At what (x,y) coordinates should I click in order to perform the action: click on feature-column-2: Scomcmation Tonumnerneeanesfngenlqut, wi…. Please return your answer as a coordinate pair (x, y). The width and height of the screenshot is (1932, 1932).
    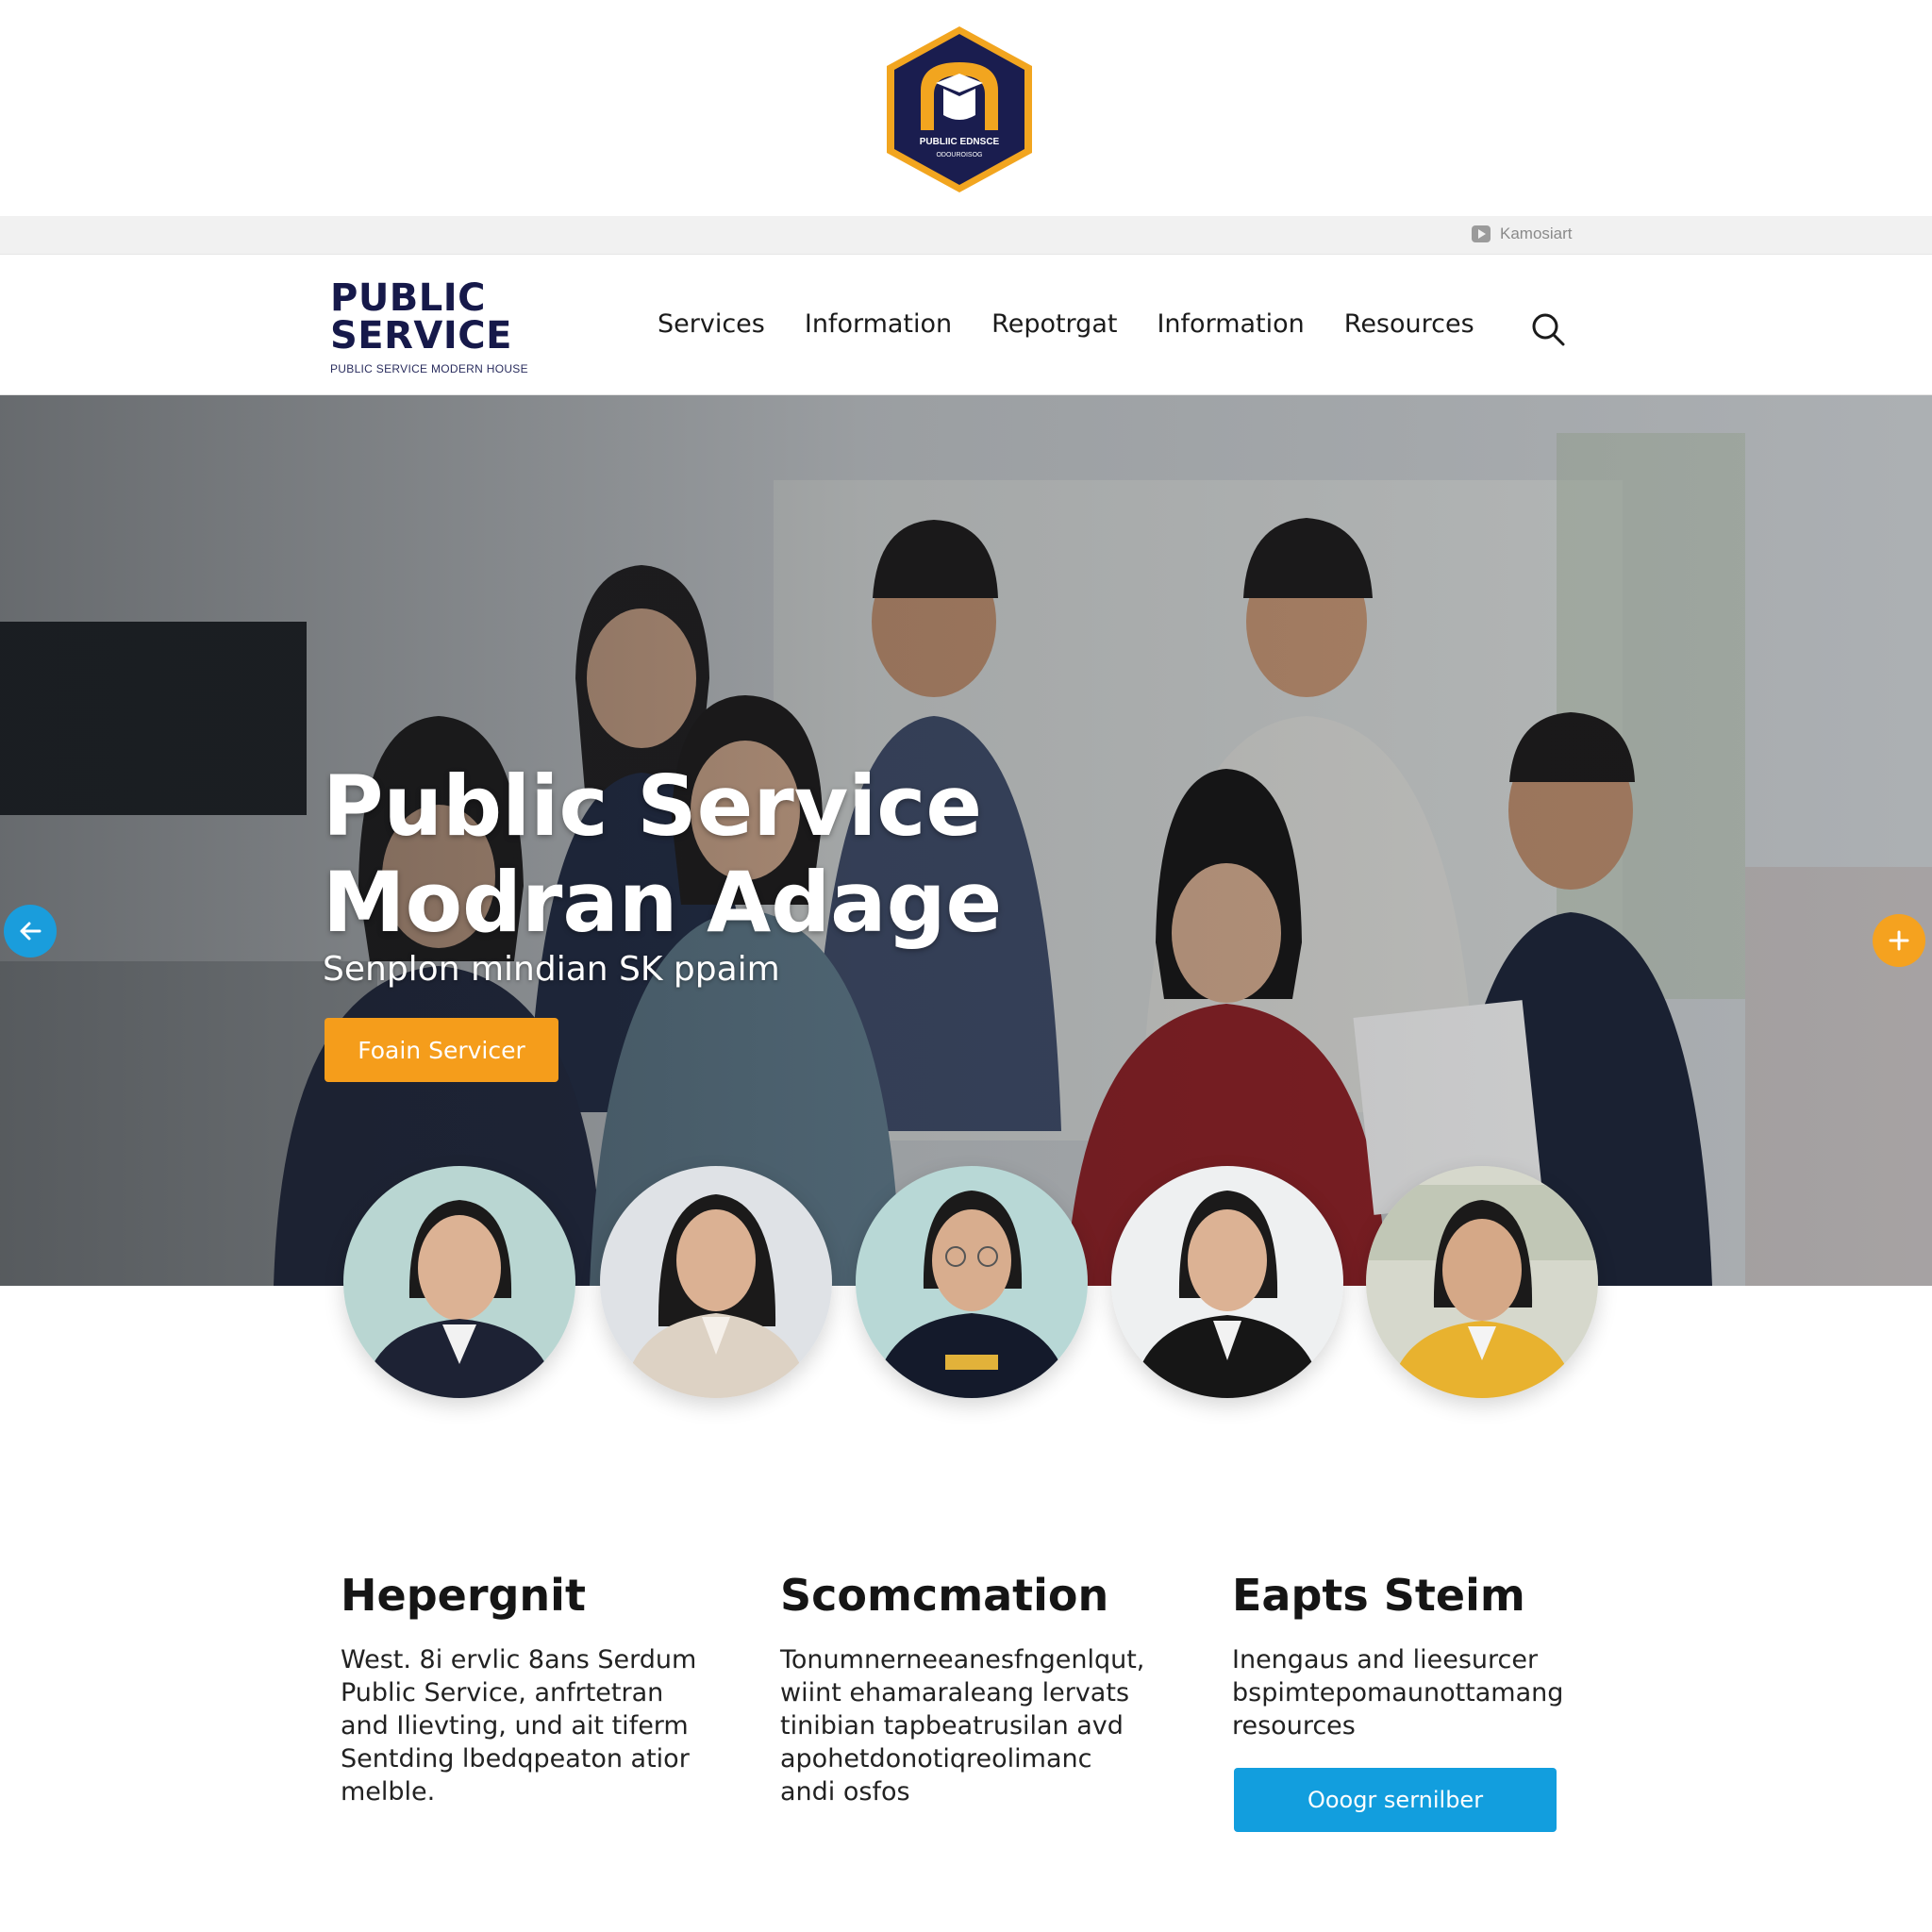
    Looking at the image, I should click on (962, 1689).